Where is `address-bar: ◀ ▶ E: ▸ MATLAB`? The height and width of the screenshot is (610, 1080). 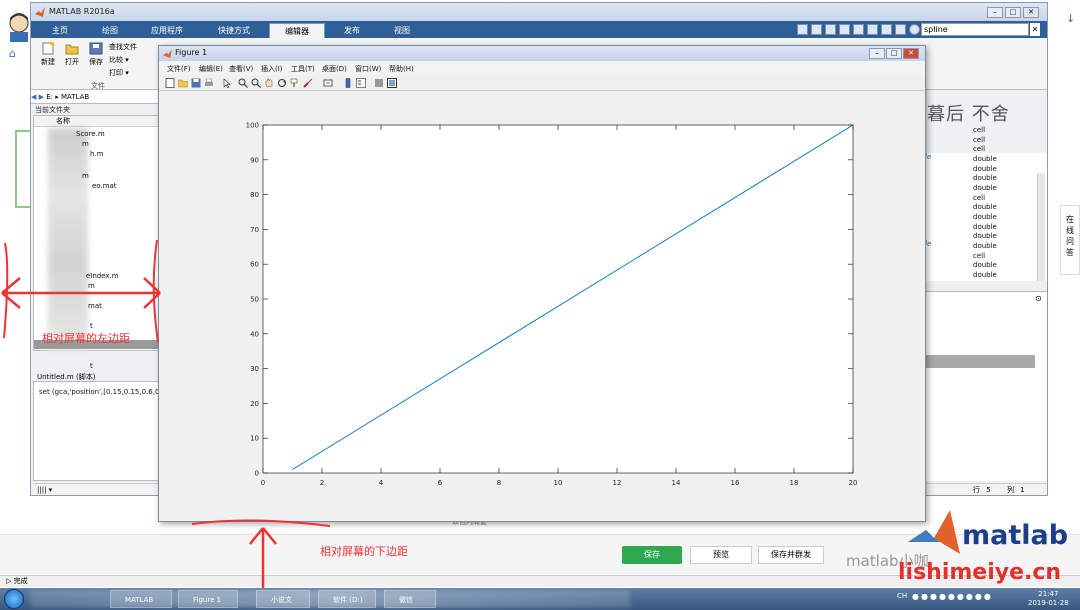 address-bar: ◀ ▶ E: ▸ MATLAB is located at coordinates (96, 97).